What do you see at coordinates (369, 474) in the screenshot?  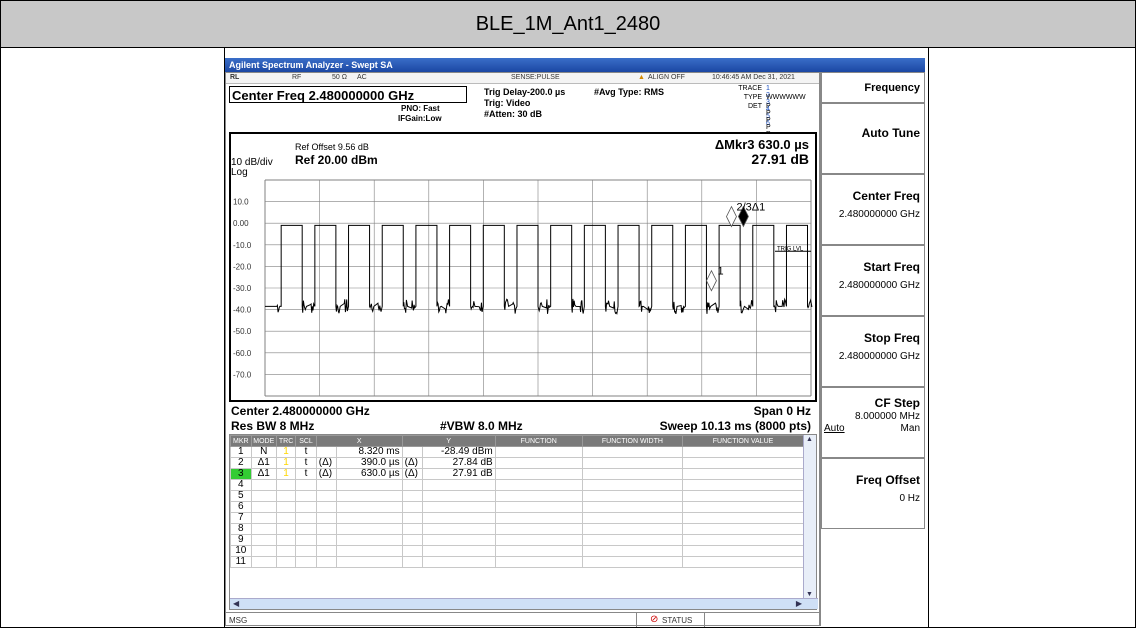 I see `marker-x-value: 630.0 µs` at bounding box center [369, 474].